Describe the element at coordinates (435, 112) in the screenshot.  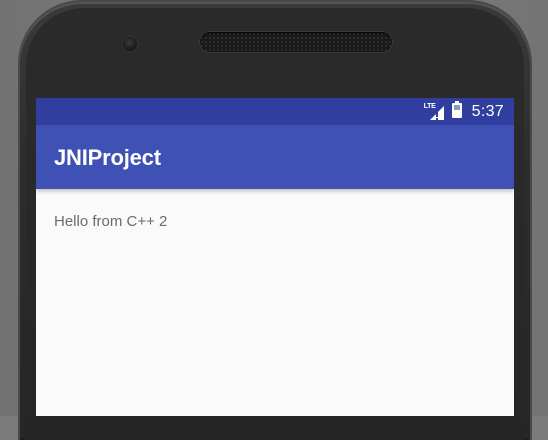
I see `lte-signal-icon: LTE` at that location.